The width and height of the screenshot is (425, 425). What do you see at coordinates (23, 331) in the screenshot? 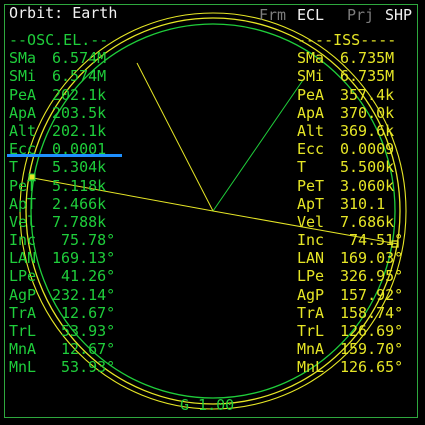
I see `element-label: TrL` at bounding box center [23, 331].